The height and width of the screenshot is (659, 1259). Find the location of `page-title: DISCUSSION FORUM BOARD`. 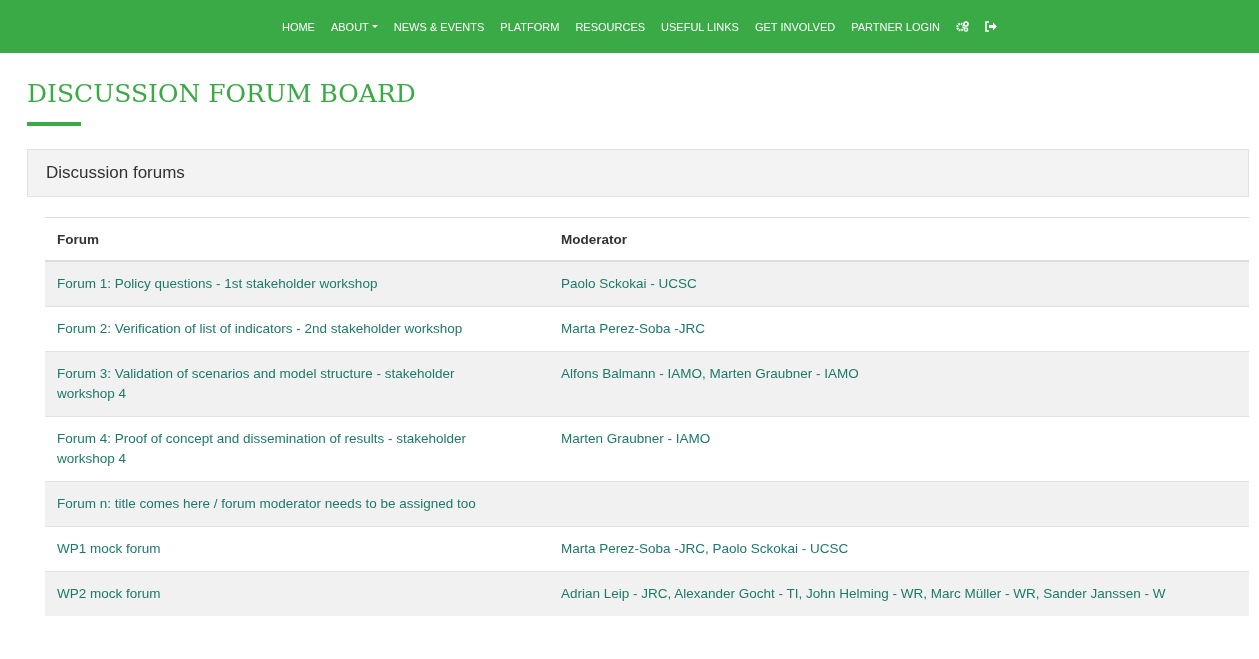

page-title: DISCUSSION FORUM BOARD is located at coordinates (222, 93).